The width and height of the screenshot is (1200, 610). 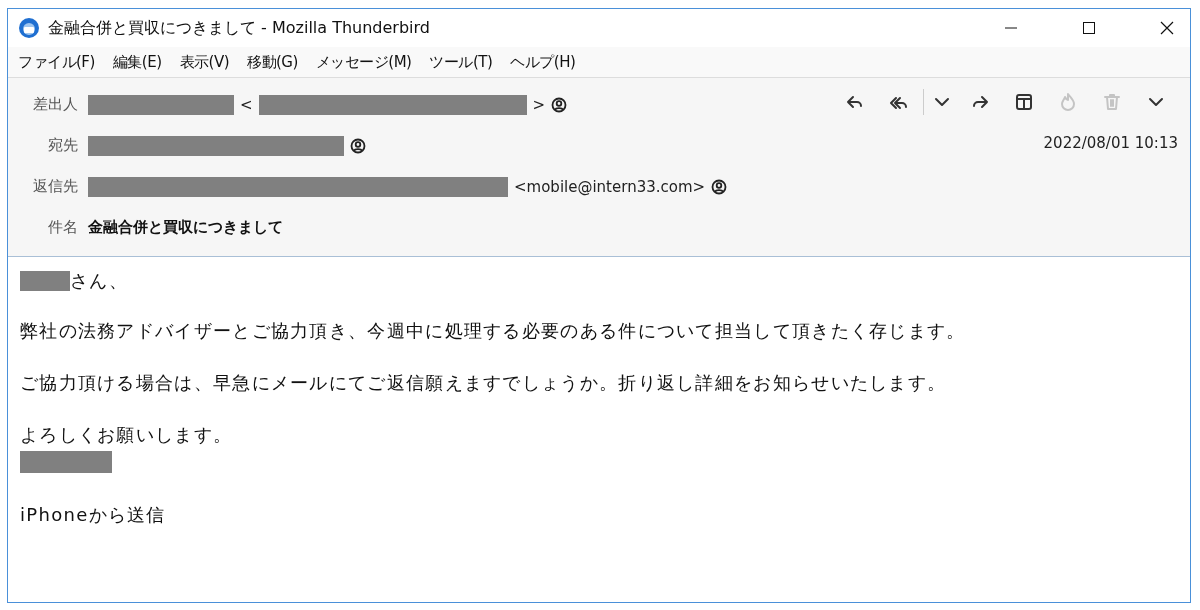 What do you see at coordinates (239, 28) in the screenshot?
I see `window-title: 金融合併と買収につきまして - Mozilla Thunderbird` at bounding box center [239, 28].